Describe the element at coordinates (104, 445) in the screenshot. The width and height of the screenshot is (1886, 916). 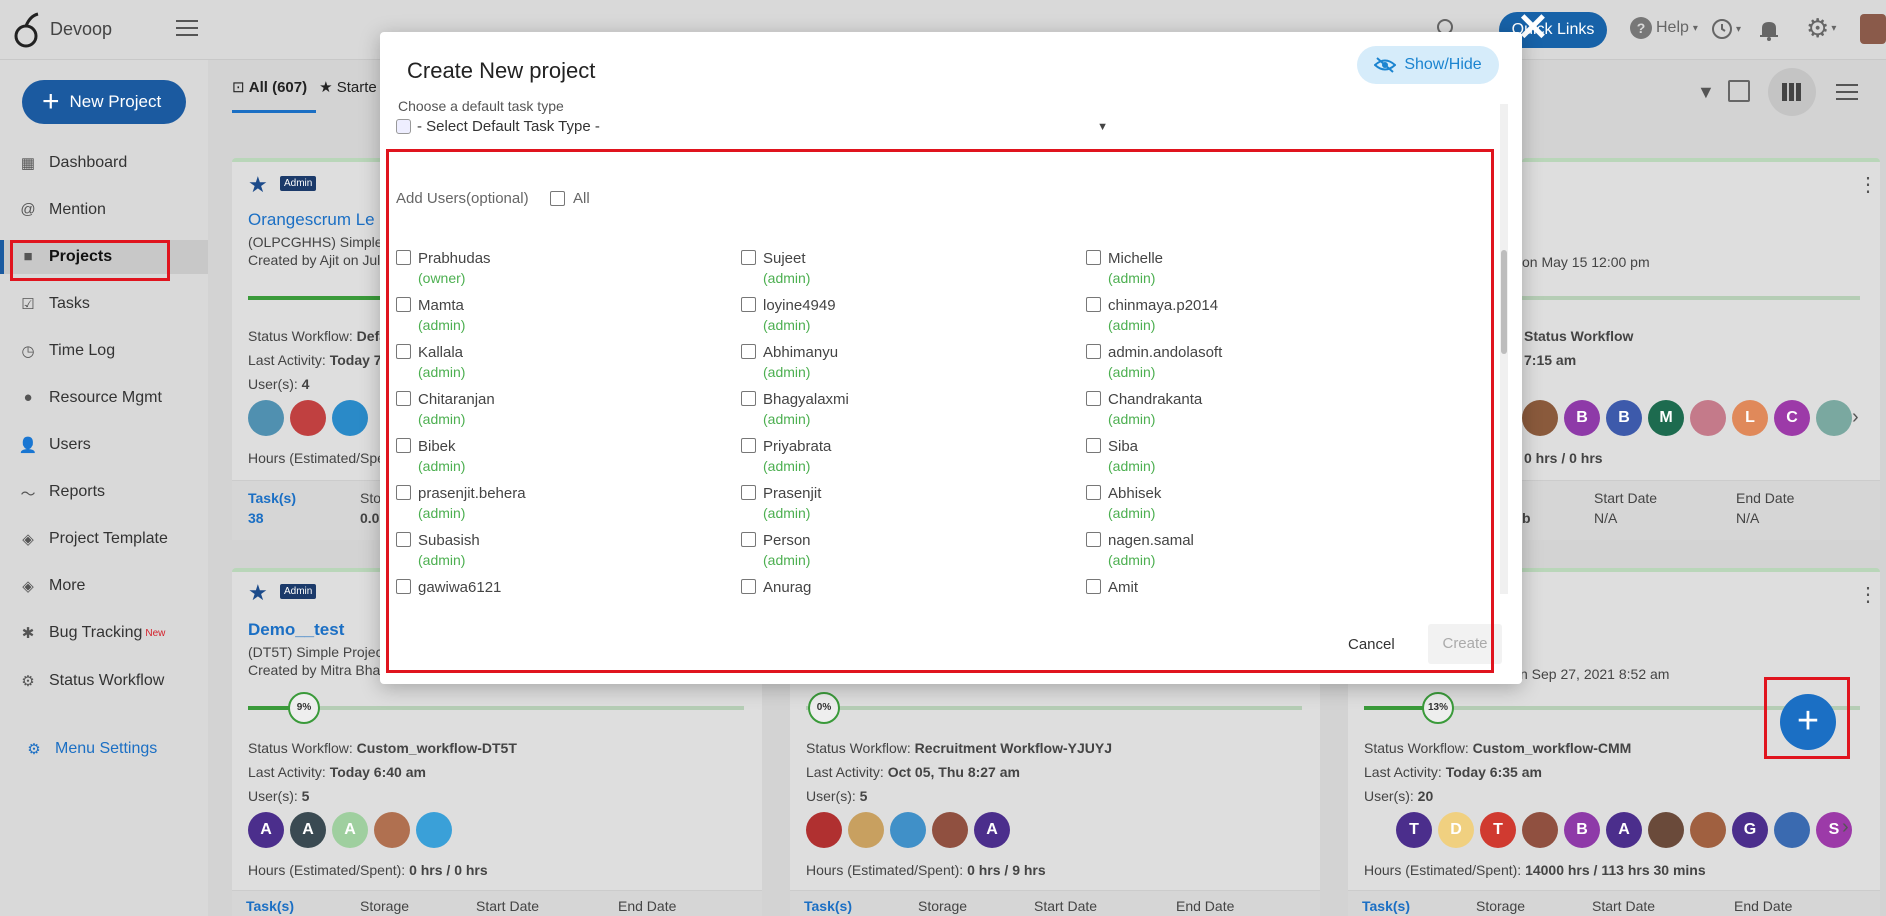
I see `sidebar-item-users: 👤 Users` at that location.